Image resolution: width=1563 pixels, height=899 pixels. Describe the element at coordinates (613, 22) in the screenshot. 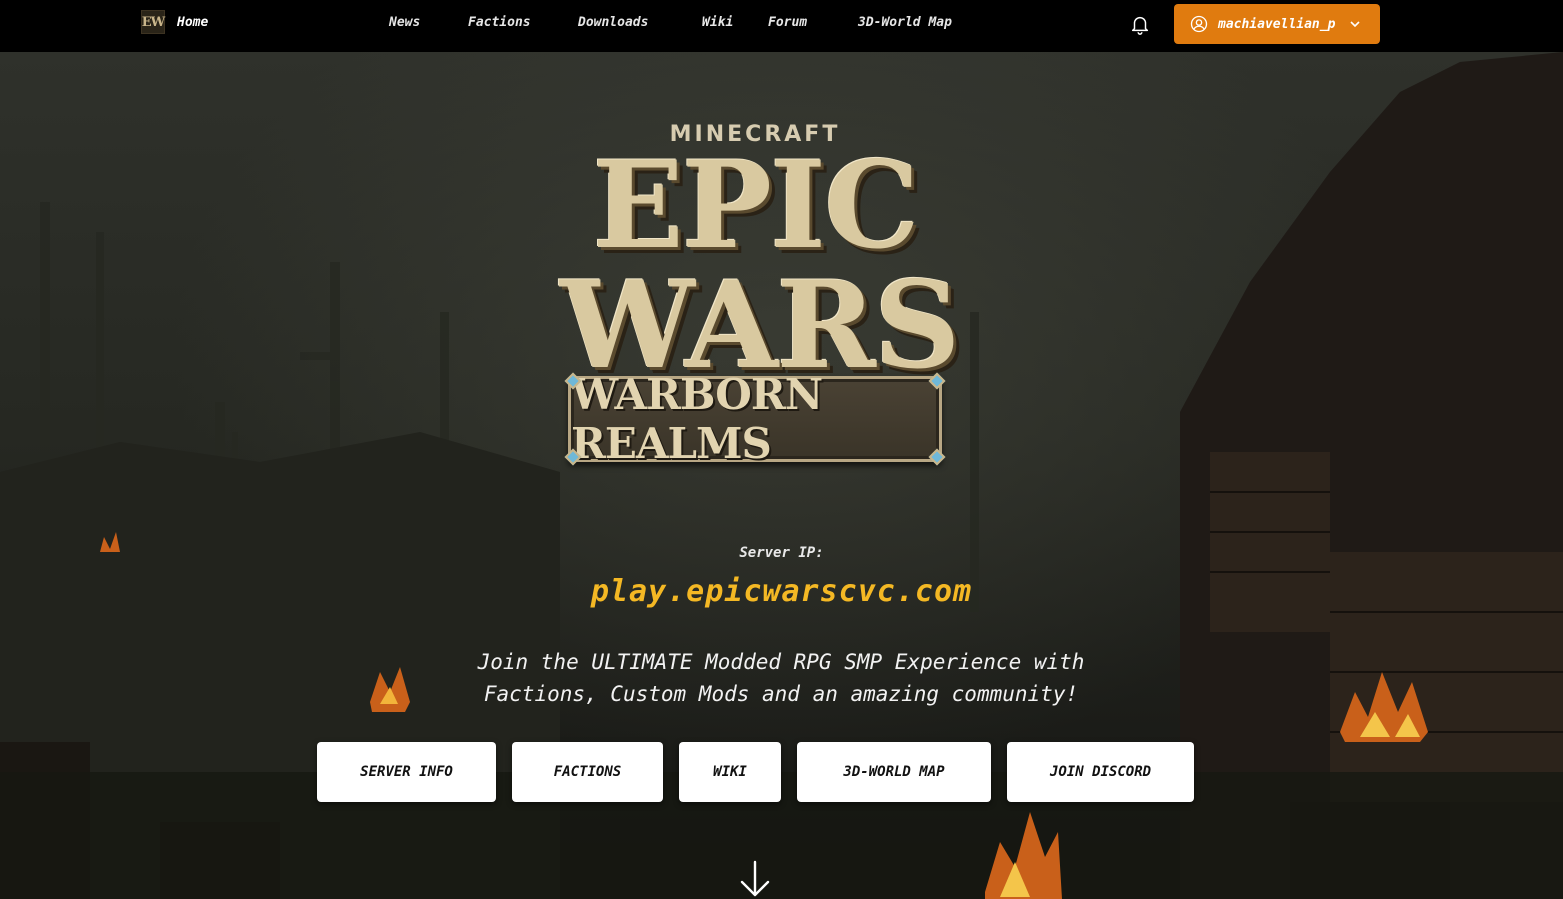

I see `nav-link-downloads: Downloads` at that location.